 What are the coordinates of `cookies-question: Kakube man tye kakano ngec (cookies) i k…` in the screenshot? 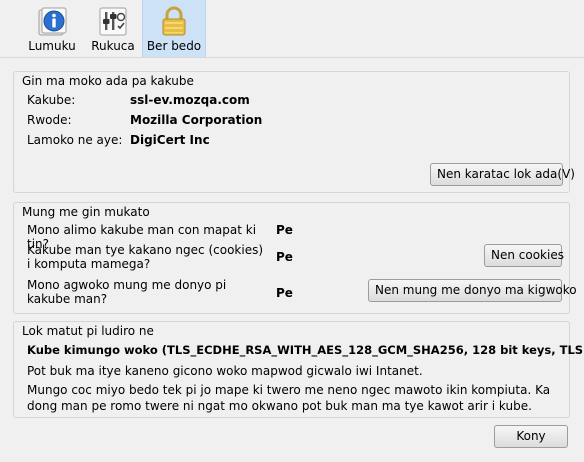 It's located at (145, 257).